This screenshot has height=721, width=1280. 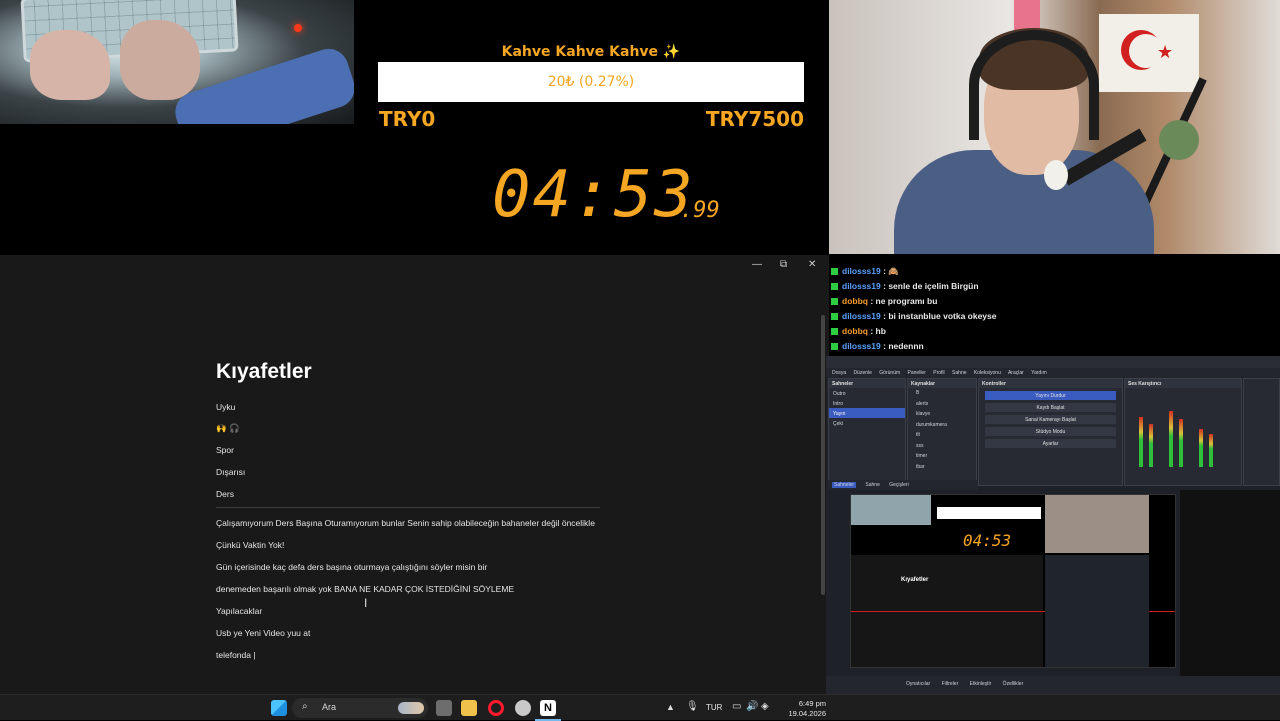 What do you see at coordinates (329, 707) in the screenshot?
I see `search-placeholder: Ara` at bounding box center [329, 707].